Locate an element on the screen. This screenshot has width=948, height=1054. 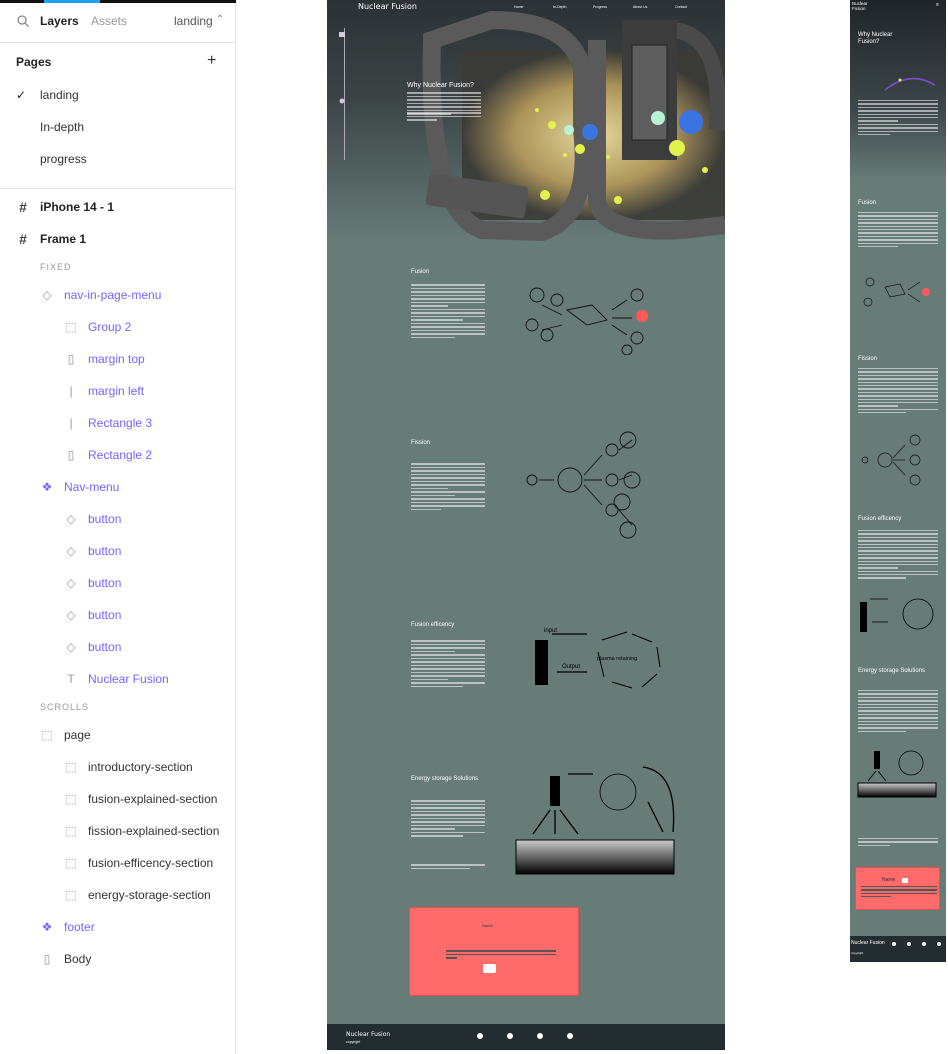
footer: Nuclear Fusion copyright is located at coordinates (526, 1037).